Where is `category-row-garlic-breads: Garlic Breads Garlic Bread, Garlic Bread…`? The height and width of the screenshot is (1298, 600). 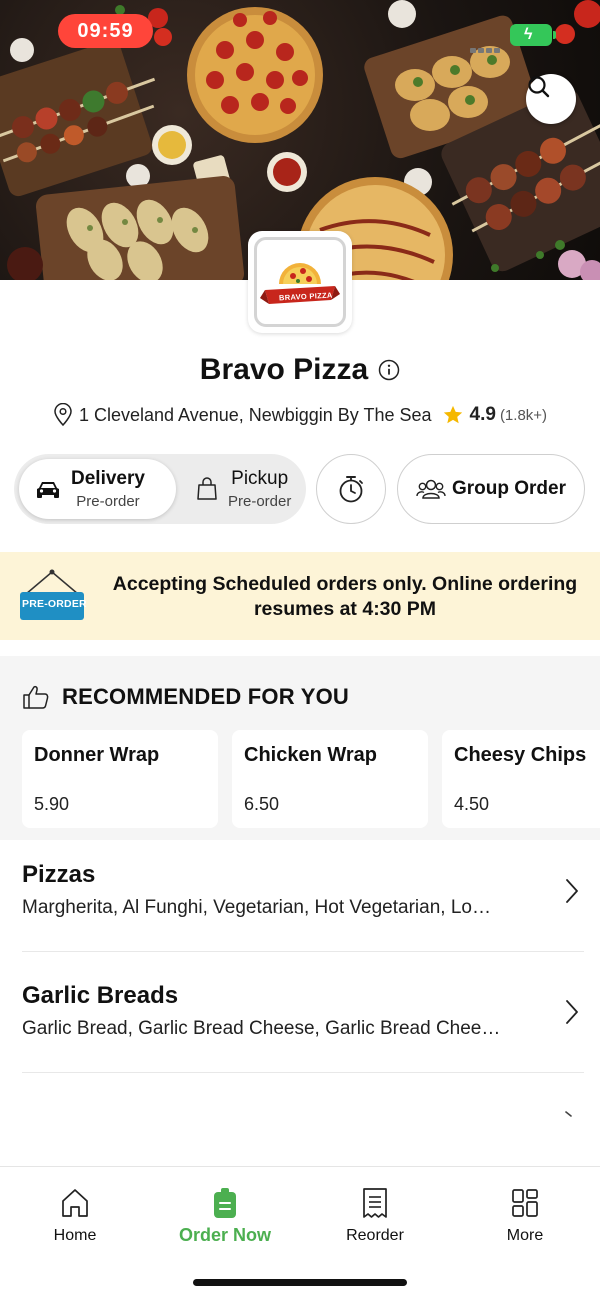
category-row-garlic-breads: Garlic Breads Garlic Bread, Garlic Bread… is located at coordinates (303, 1012).